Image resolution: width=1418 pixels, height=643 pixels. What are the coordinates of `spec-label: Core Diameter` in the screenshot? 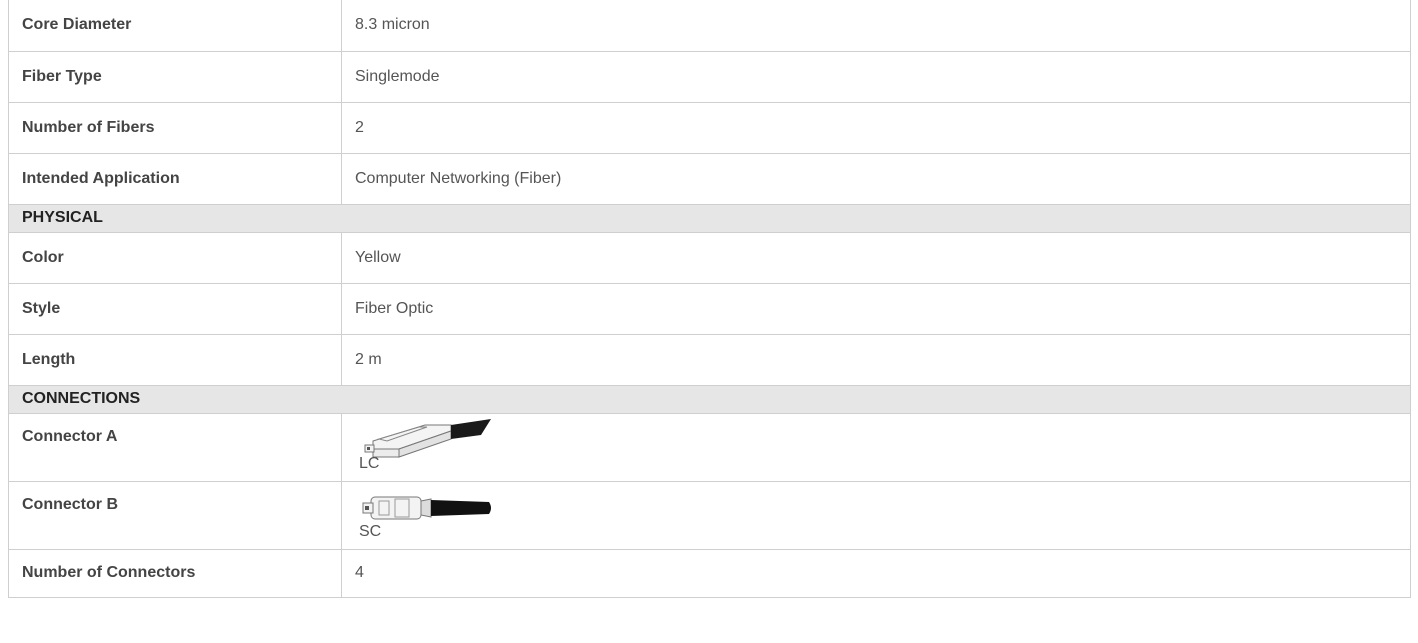 It's located at (175, 26).